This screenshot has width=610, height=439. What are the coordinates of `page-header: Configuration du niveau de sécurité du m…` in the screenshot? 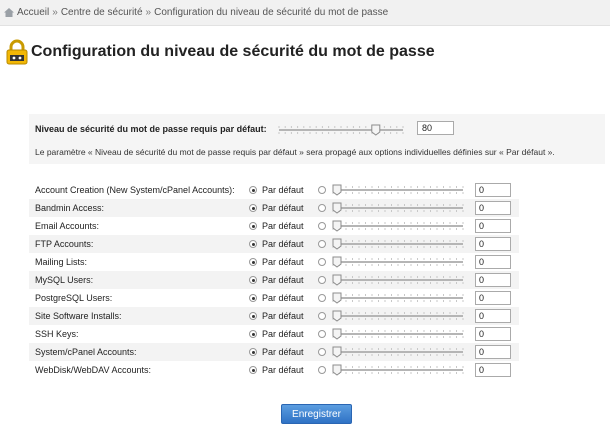 It's located at (220, 52).